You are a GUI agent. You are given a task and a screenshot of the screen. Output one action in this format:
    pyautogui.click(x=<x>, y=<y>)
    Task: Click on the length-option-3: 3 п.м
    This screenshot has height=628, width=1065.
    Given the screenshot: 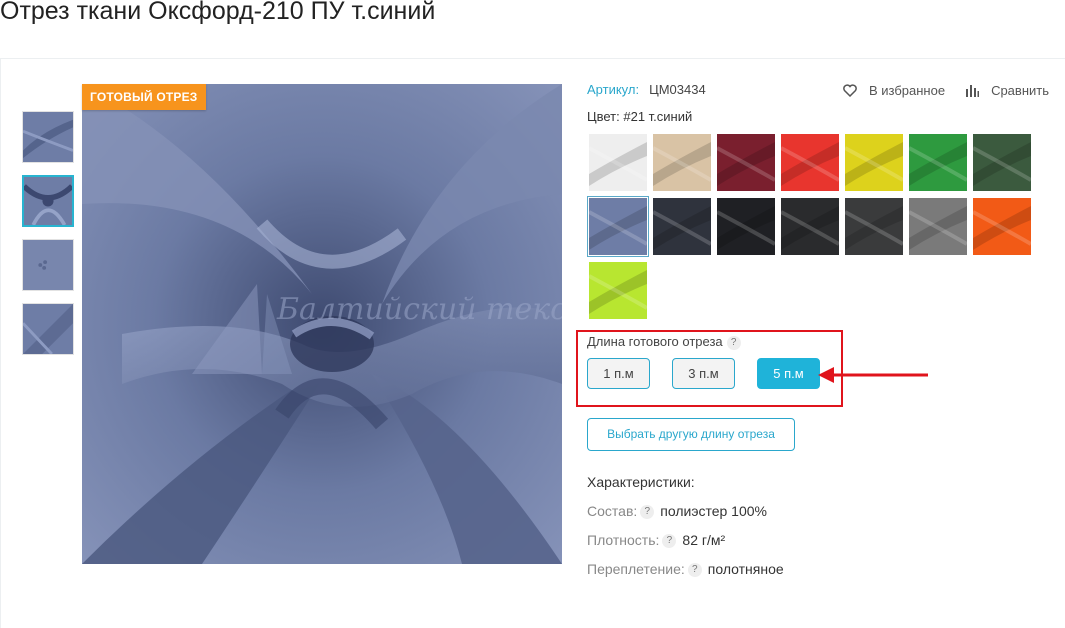 What is the action you would take?
    pyautogui.click(x=703, y=373)
    